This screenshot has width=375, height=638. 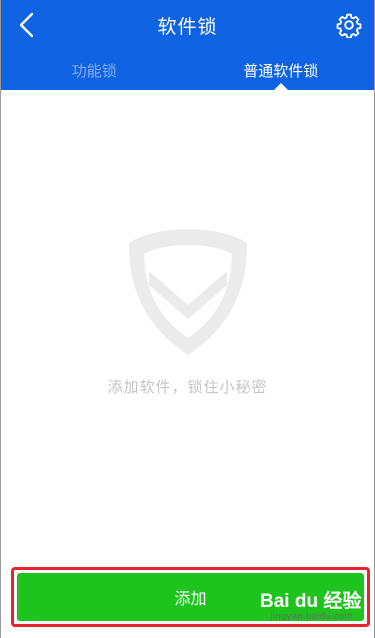 I want to click on tab-bar: 功能锁 普通软件锁, so click(x=187, y=70).